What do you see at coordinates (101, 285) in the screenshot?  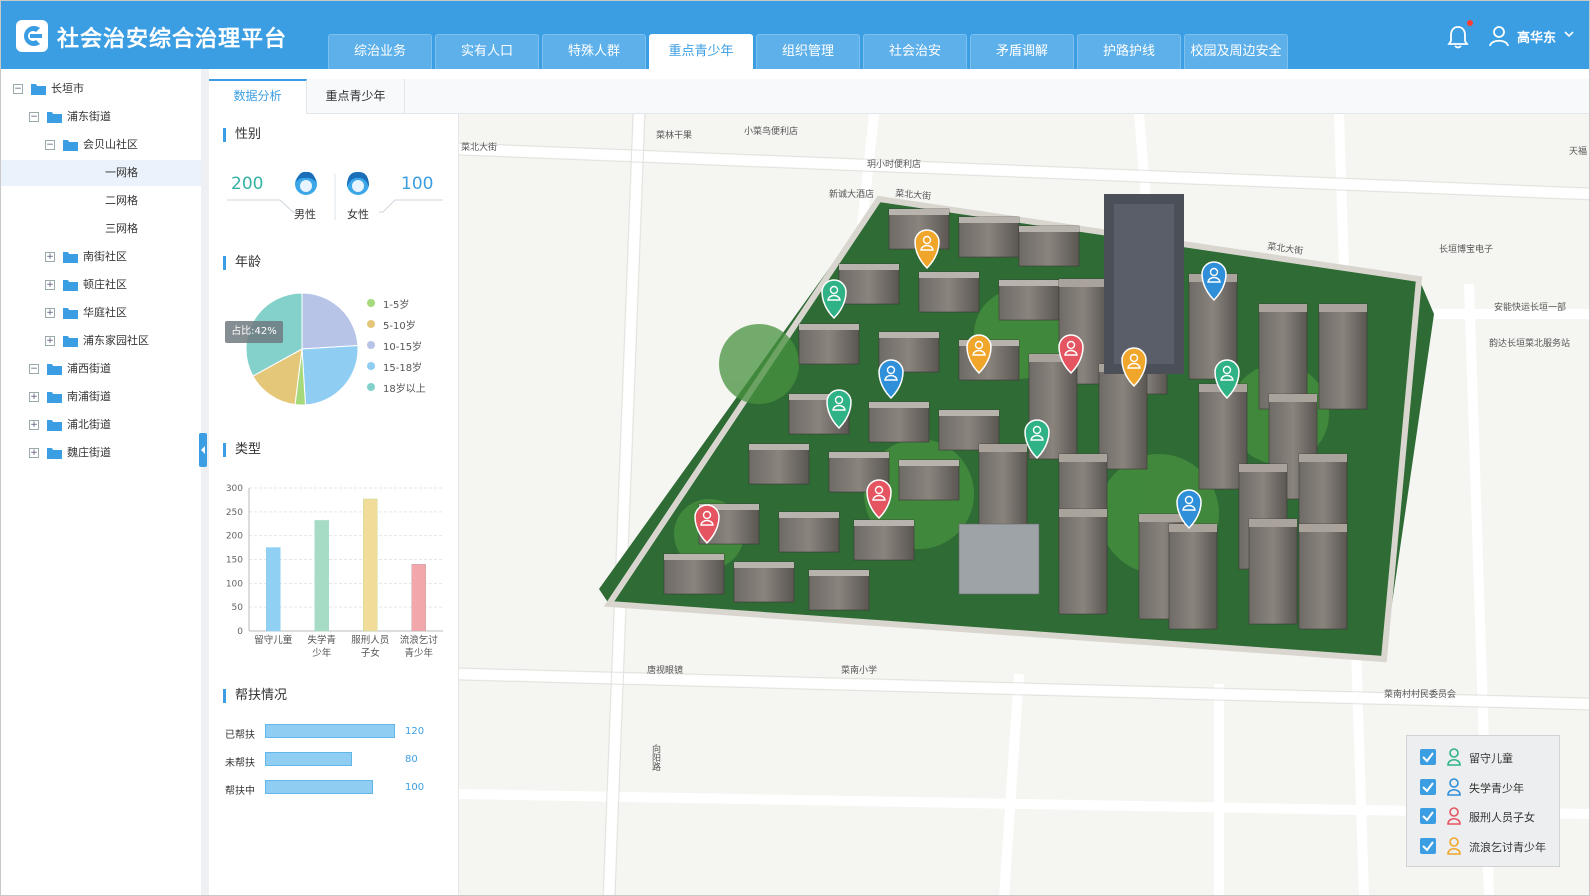 I see `tree-node: + 顿庄社区` at bounding box center [101, 285].